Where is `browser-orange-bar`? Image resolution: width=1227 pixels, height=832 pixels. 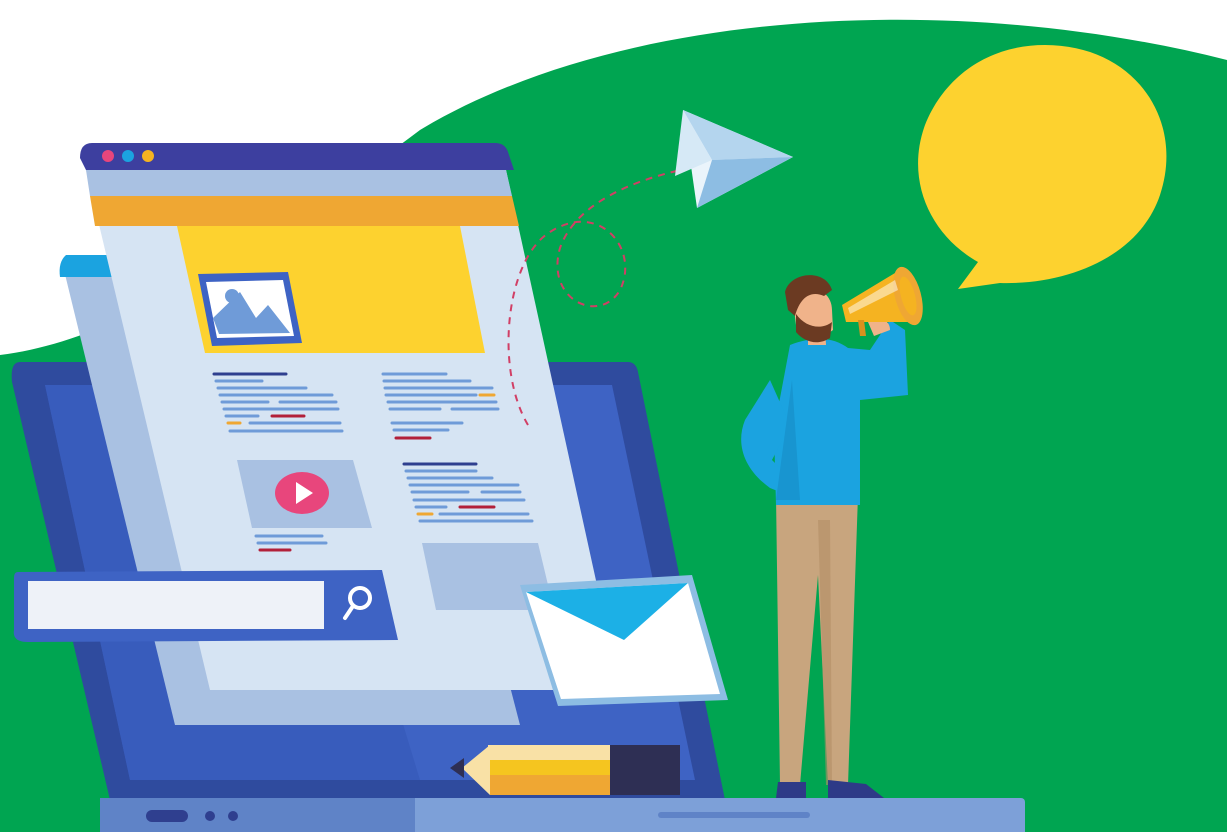 browser-orange-bar is located at coordinates (304, 211).